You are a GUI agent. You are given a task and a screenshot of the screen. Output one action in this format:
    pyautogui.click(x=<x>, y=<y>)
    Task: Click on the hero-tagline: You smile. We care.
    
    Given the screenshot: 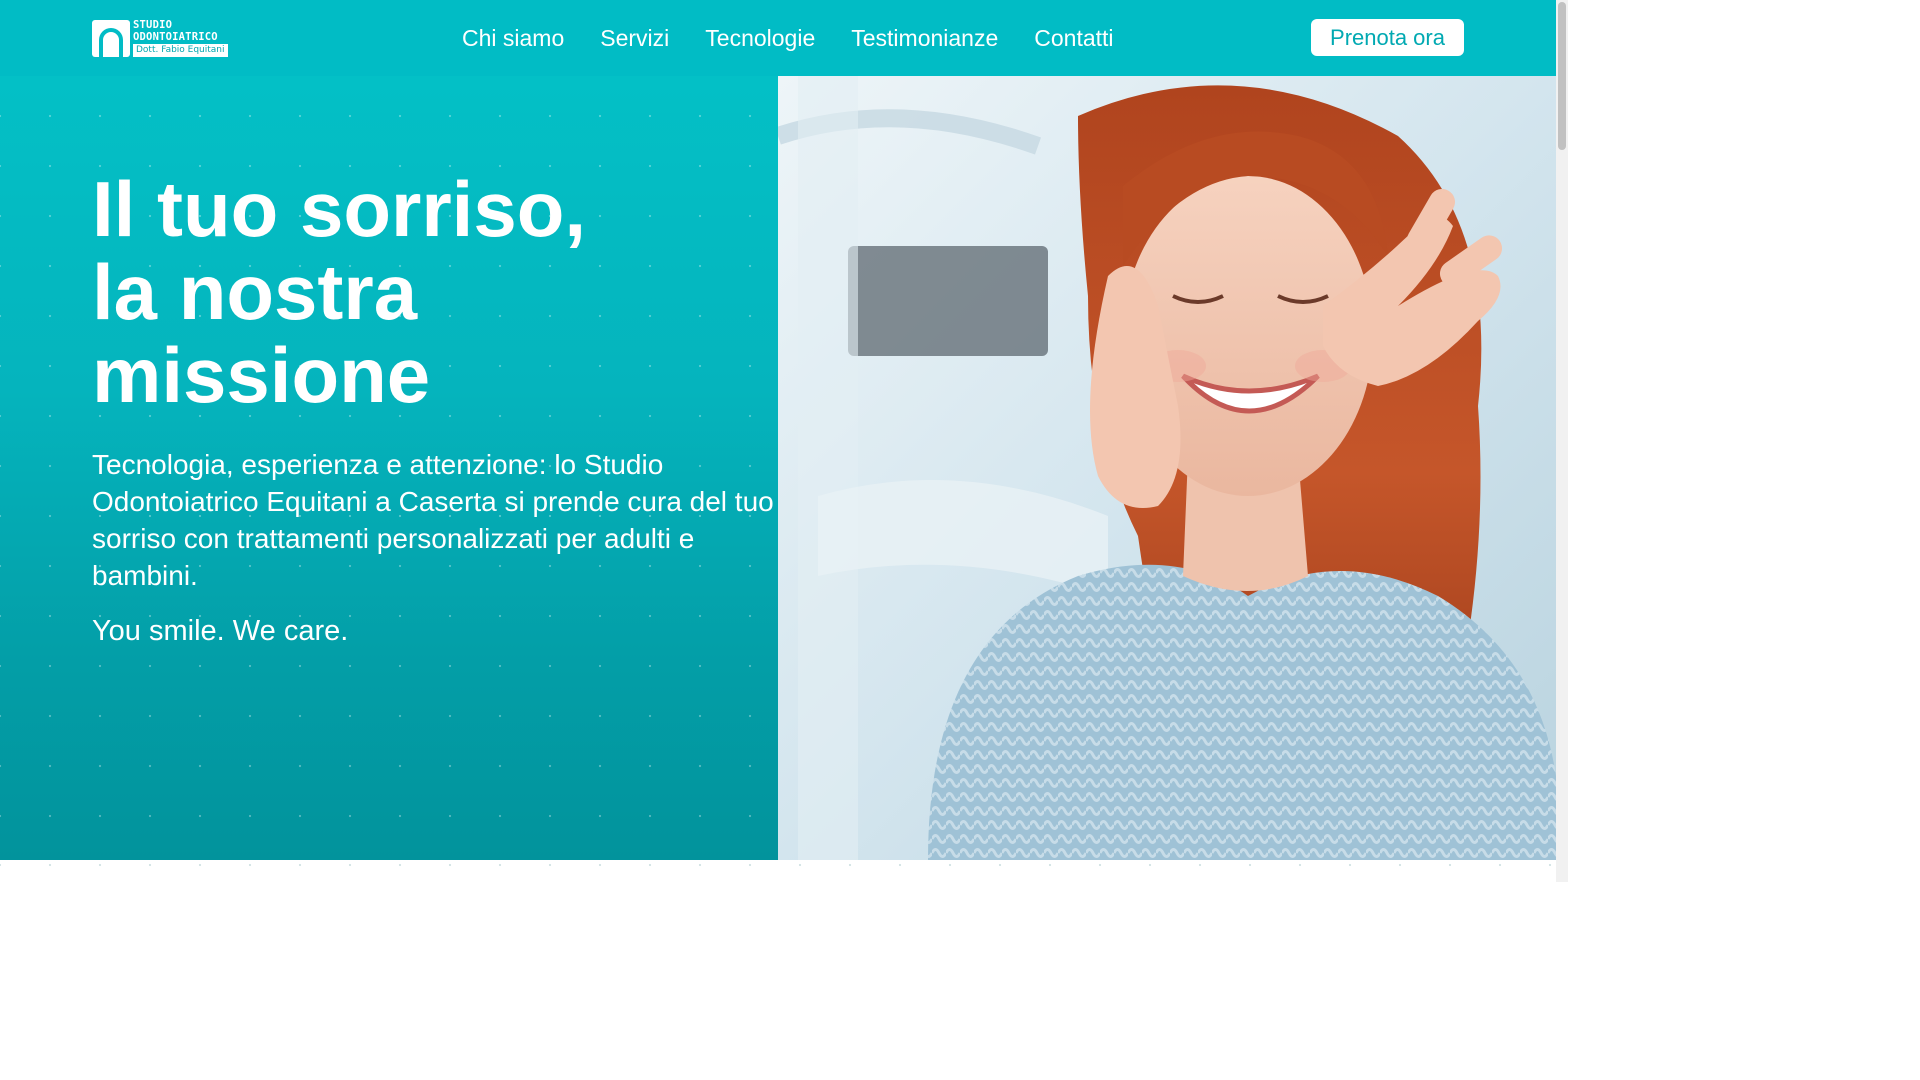 What is the action you would take?
    pyautogui.click(x=220, y=631)
    